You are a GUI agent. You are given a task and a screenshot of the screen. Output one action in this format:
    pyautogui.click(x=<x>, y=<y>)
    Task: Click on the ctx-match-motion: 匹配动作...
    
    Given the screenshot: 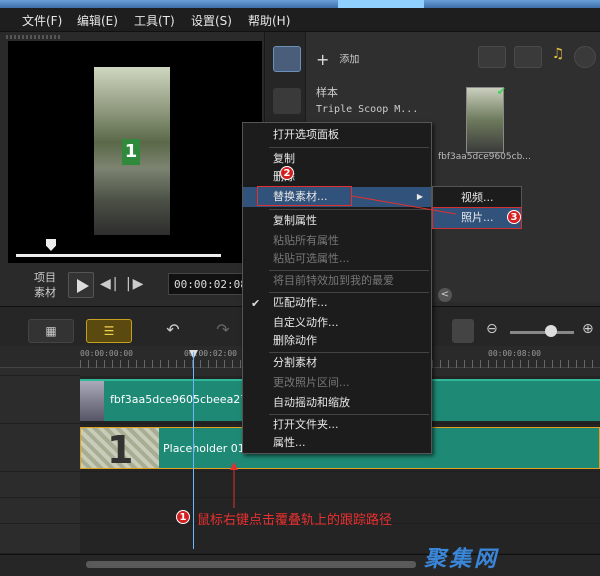 What is the action you would take?
    pyautogui.click(x=337, y=303)
    